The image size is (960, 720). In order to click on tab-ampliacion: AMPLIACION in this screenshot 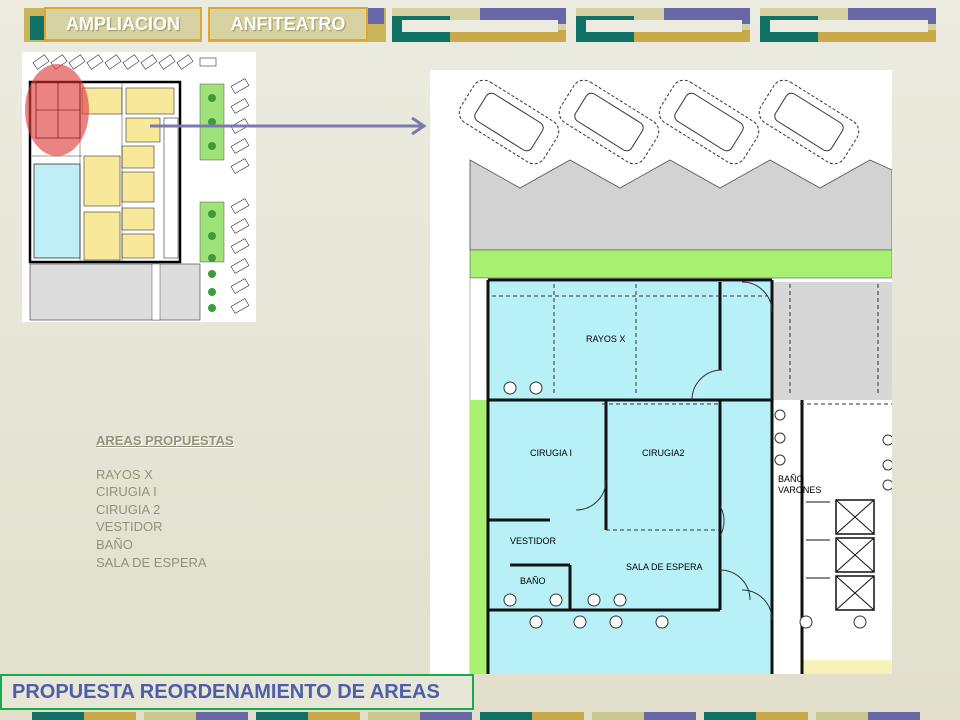, I will do `click(123, 24)`.